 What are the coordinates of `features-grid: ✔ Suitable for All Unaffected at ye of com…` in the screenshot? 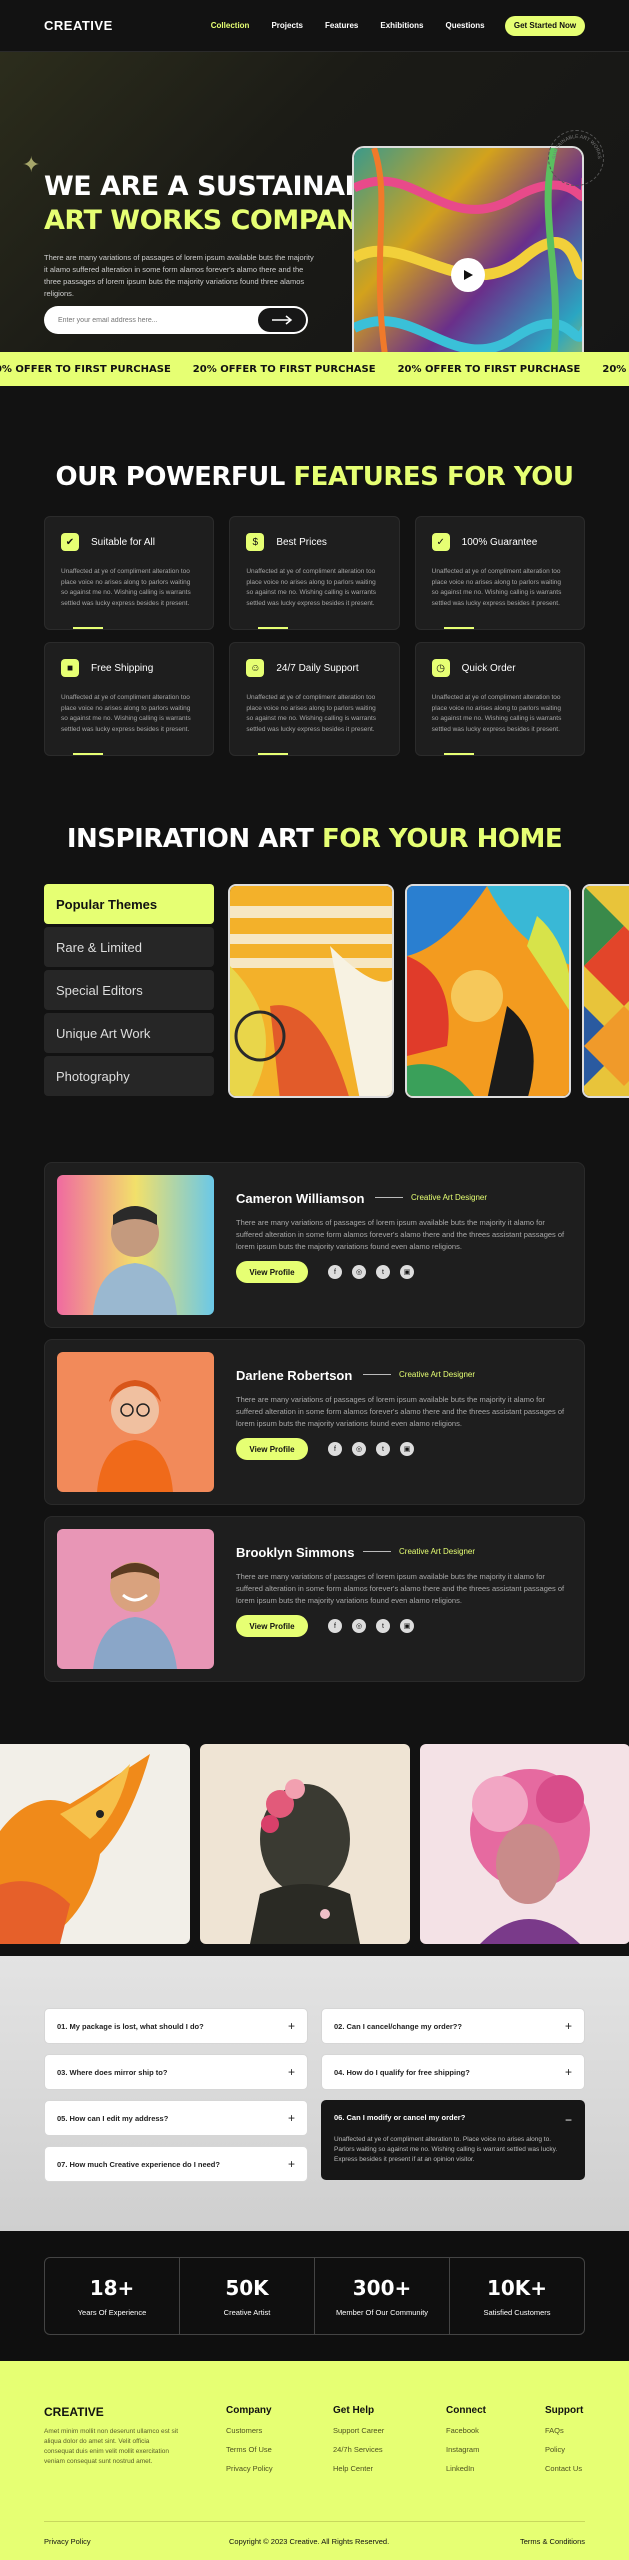 It's located at (314, 636).